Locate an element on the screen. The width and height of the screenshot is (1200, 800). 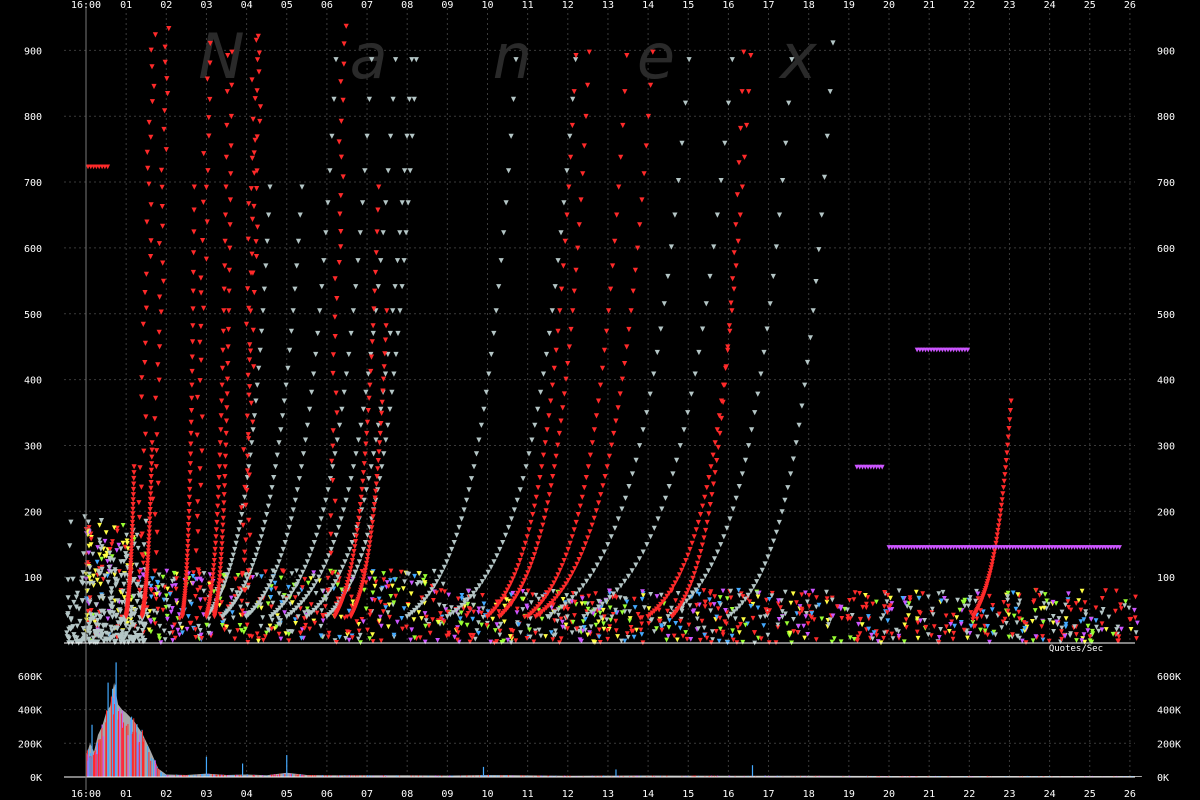
series-label: Quotes/Sec is located at coordinates (1076, 649).